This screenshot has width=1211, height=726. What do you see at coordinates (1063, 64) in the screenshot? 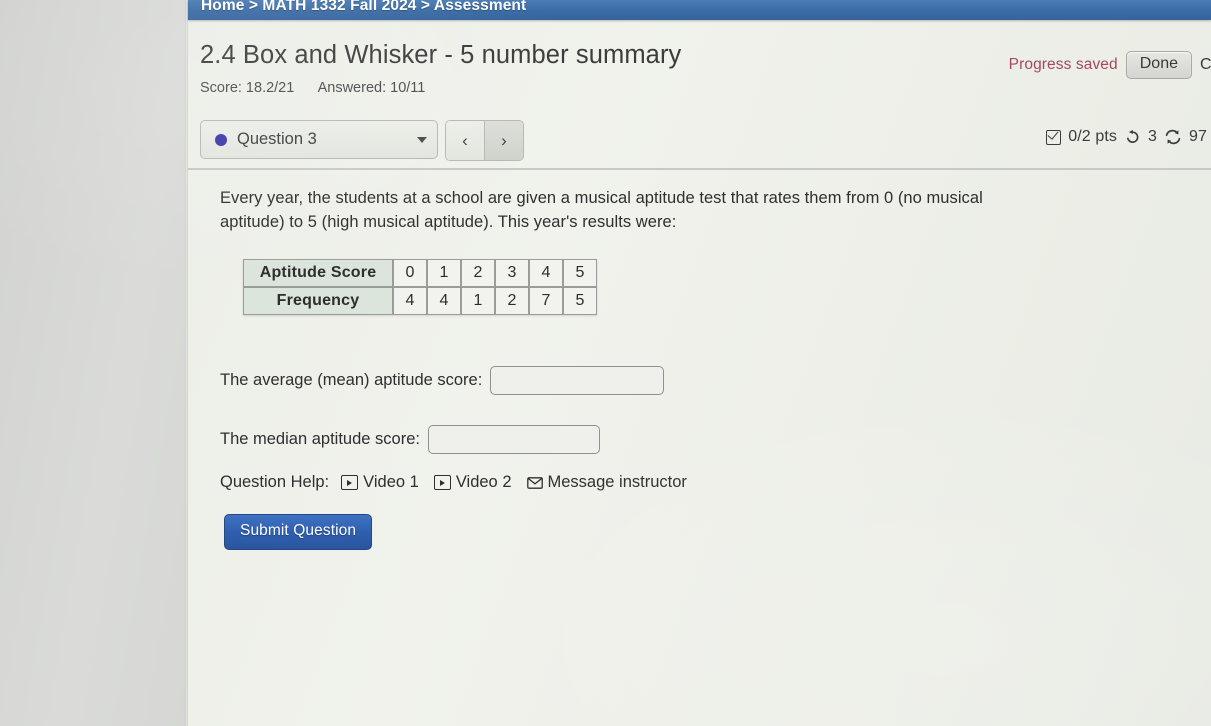
I see `progress-saved-text: Progress saved` at bounding box center [1063, 64].